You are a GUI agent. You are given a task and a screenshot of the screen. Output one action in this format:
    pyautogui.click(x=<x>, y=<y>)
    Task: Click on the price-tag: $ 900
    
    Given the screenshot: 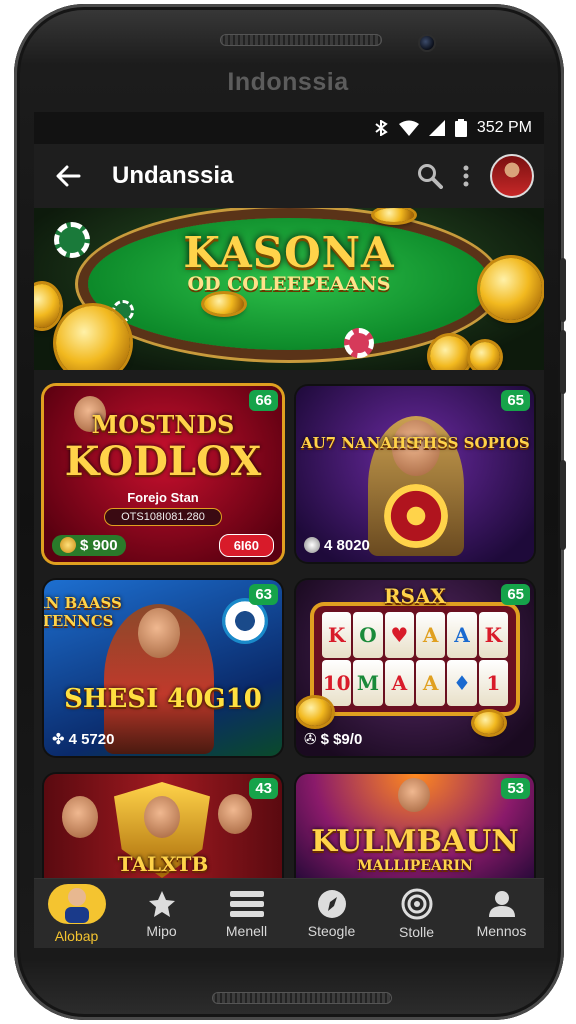 What is the action you would take?
    pyautogui.click(x=89, y=545)
    